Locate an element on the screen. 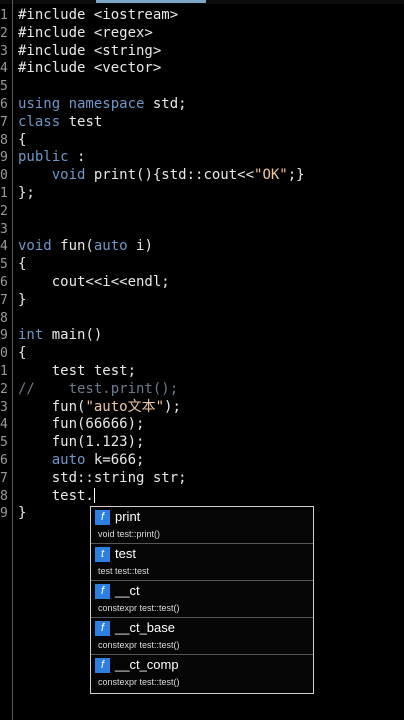 The width and height of the screenshot is (404, 720). code-text: cout<<i<<endl; is located at coordinates (94, 283).